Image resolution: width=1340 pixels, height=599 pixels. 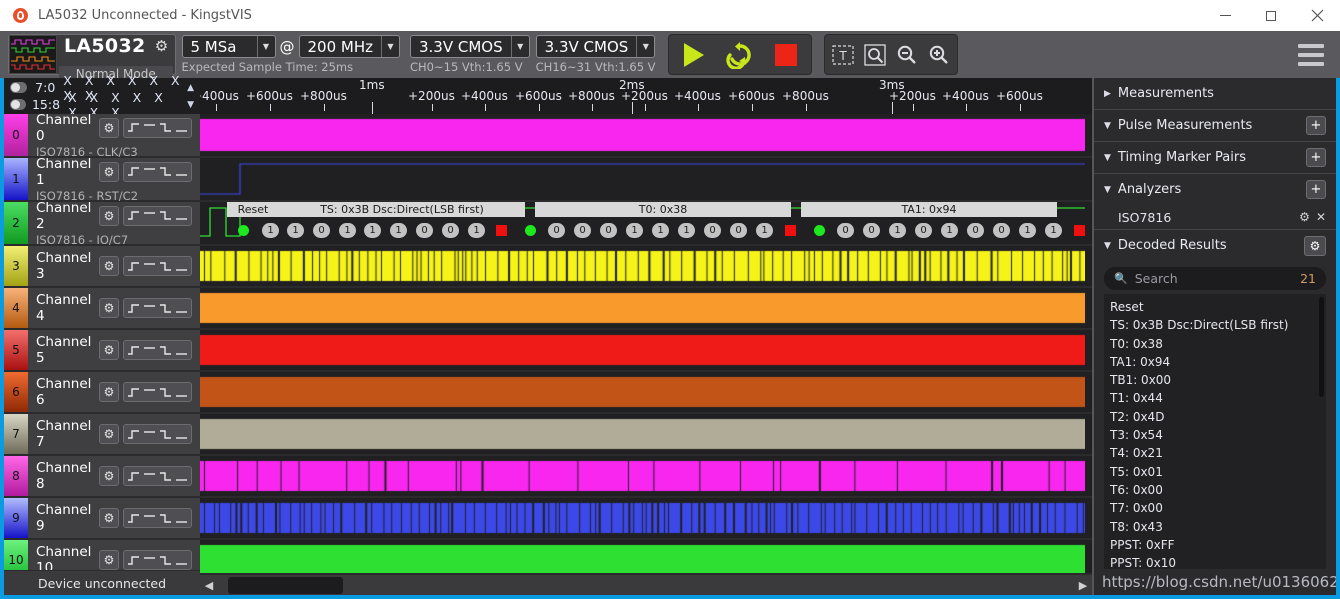 I want to click on decoded-results-settings-button: ⚙, so click(x=1315, y=245).